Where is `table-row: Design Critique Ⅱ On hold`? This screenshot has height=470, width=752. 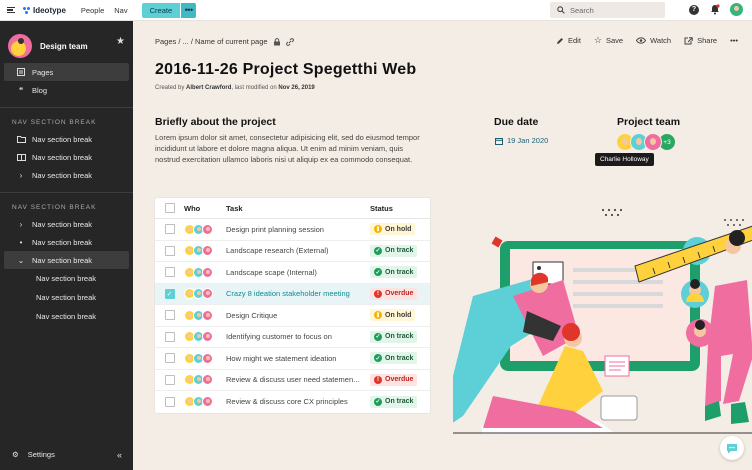
table-row: Design Critique Ⅱ On hold is located at coordinates (292, 316).